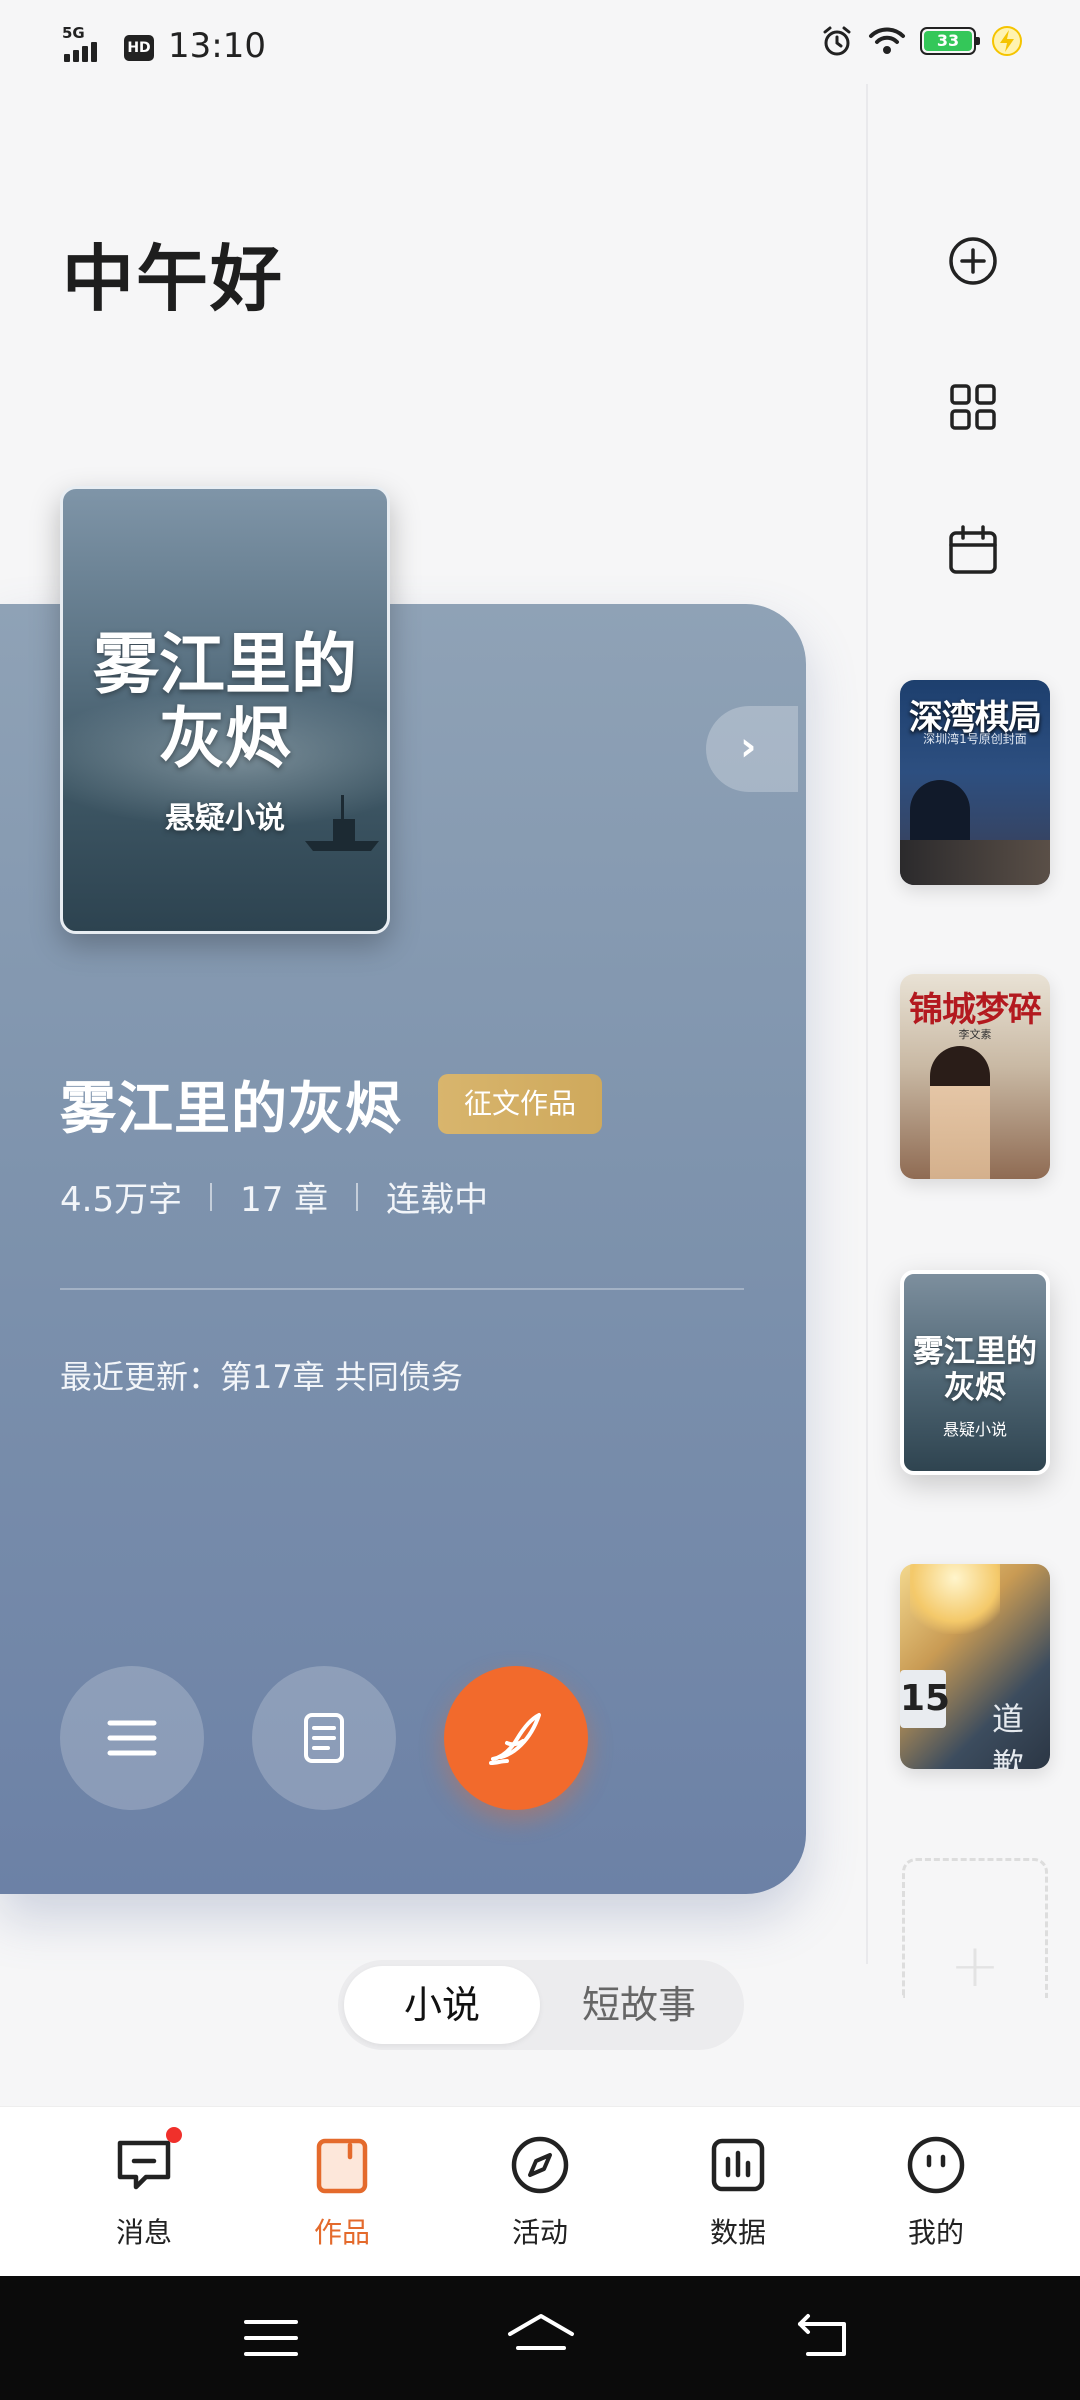 This screenshot has height=2400, width=1080. I want to click on cellular-signal-icon: 5G, so click(86, 44).